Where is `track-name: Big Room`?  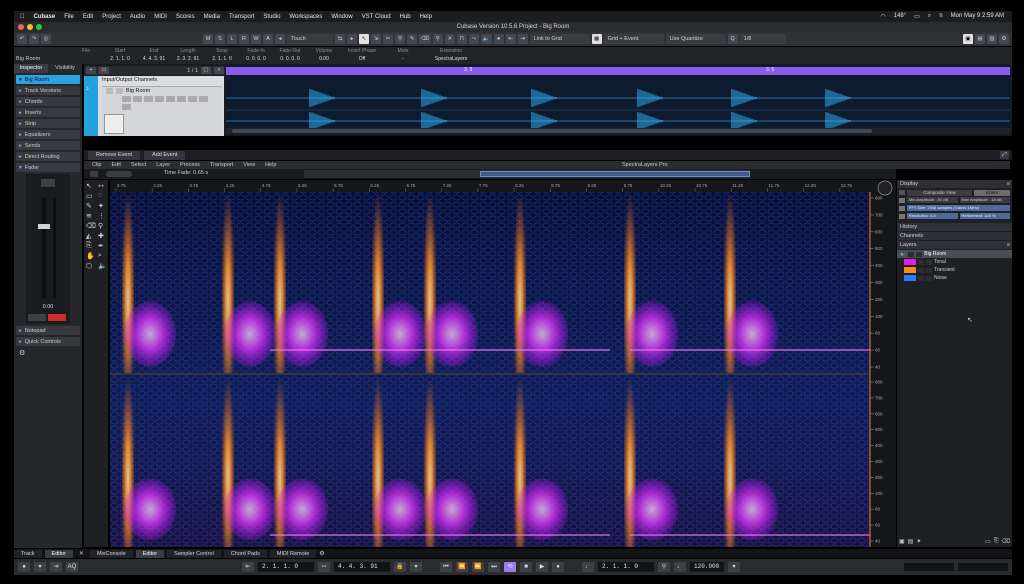
track-name: Big Room is located at coordinates (138, 91).